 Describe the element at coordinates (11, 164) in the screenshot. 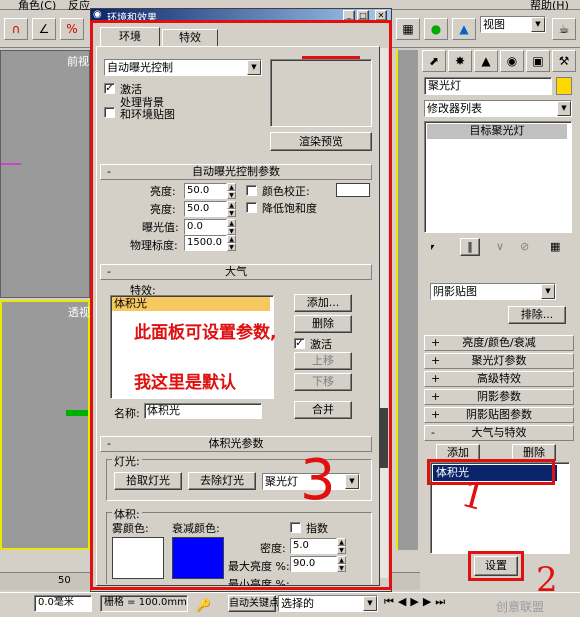

I see `axis-line` at that location.